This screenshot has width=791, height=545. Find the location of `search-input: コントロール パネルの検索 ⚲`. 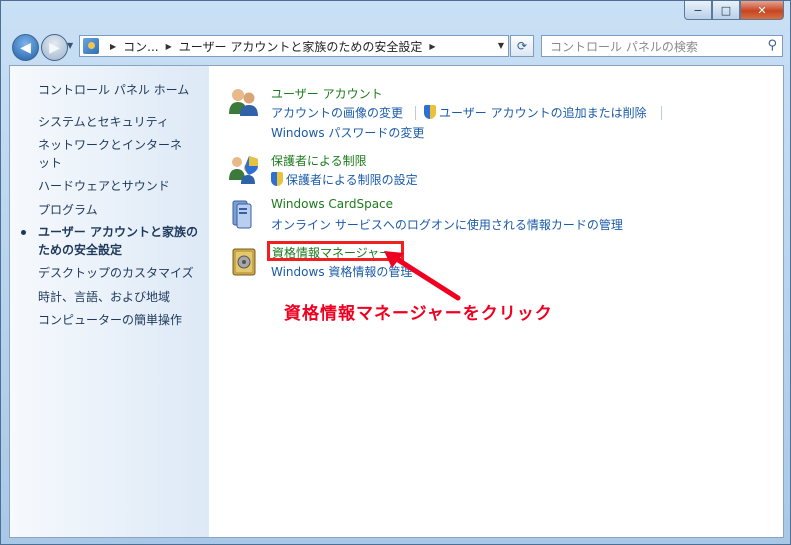

search-input: コントロール パネルの検索 ⚲ is located at coordinates (662, 46).